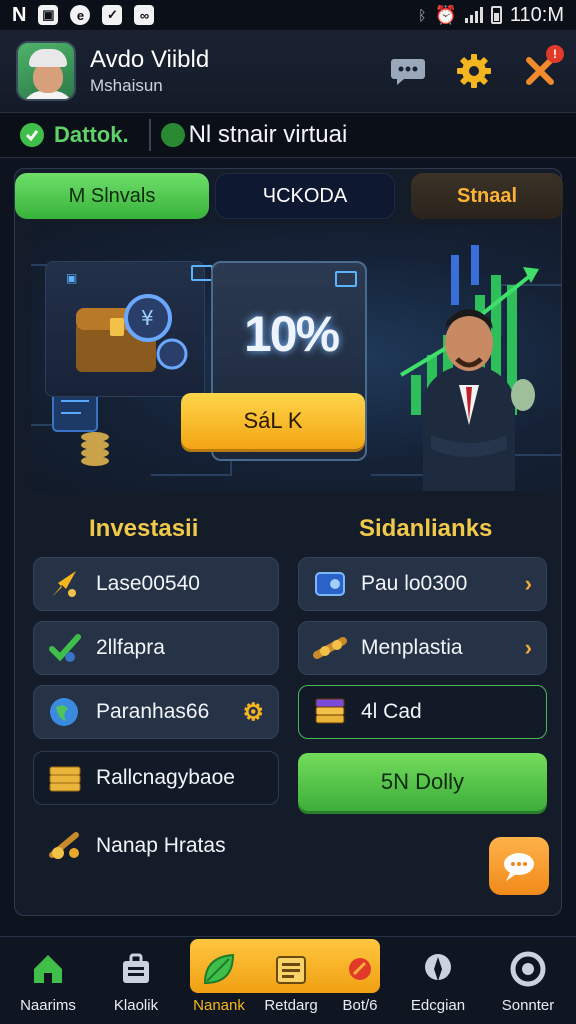 This screenshot has height=1024, width=576. Describe the element at coordinates (305, 196) in the screenshot. I see `tab-ckoda: ЧCKODA` at that location.